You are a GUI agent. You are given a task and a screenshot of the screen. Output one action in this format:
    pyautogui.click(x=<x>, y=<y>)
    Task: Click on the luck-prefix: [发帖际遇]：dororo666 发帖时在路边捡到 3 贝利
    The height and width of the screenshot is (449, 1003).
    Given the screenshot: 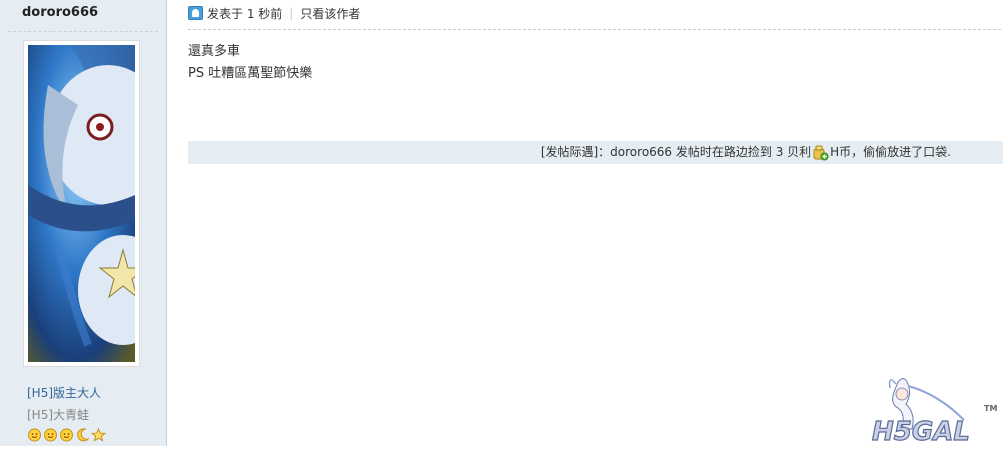 What is the action you would take?
    pyautogui.click(x=676, y=152)
    